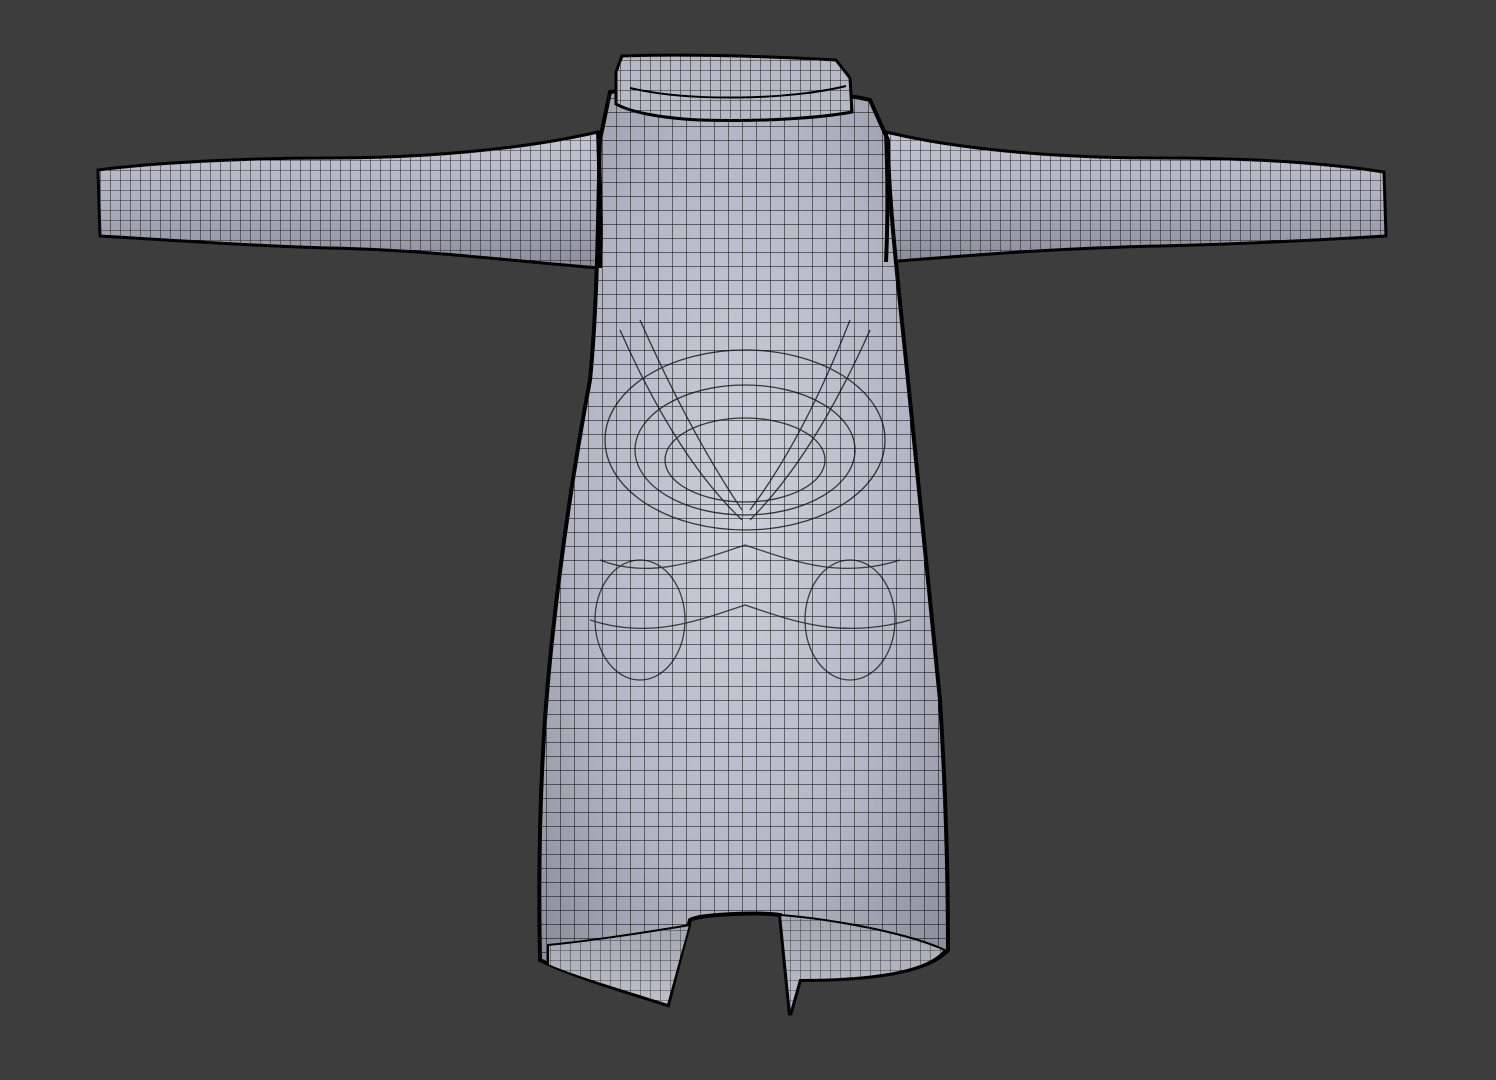 Image resolution: width=1496 pixels, height=1080 pixels. What do you see at coordinates (734, 88) in the screenshot?
I see `dress-collar` at bounding box center [734, 88].